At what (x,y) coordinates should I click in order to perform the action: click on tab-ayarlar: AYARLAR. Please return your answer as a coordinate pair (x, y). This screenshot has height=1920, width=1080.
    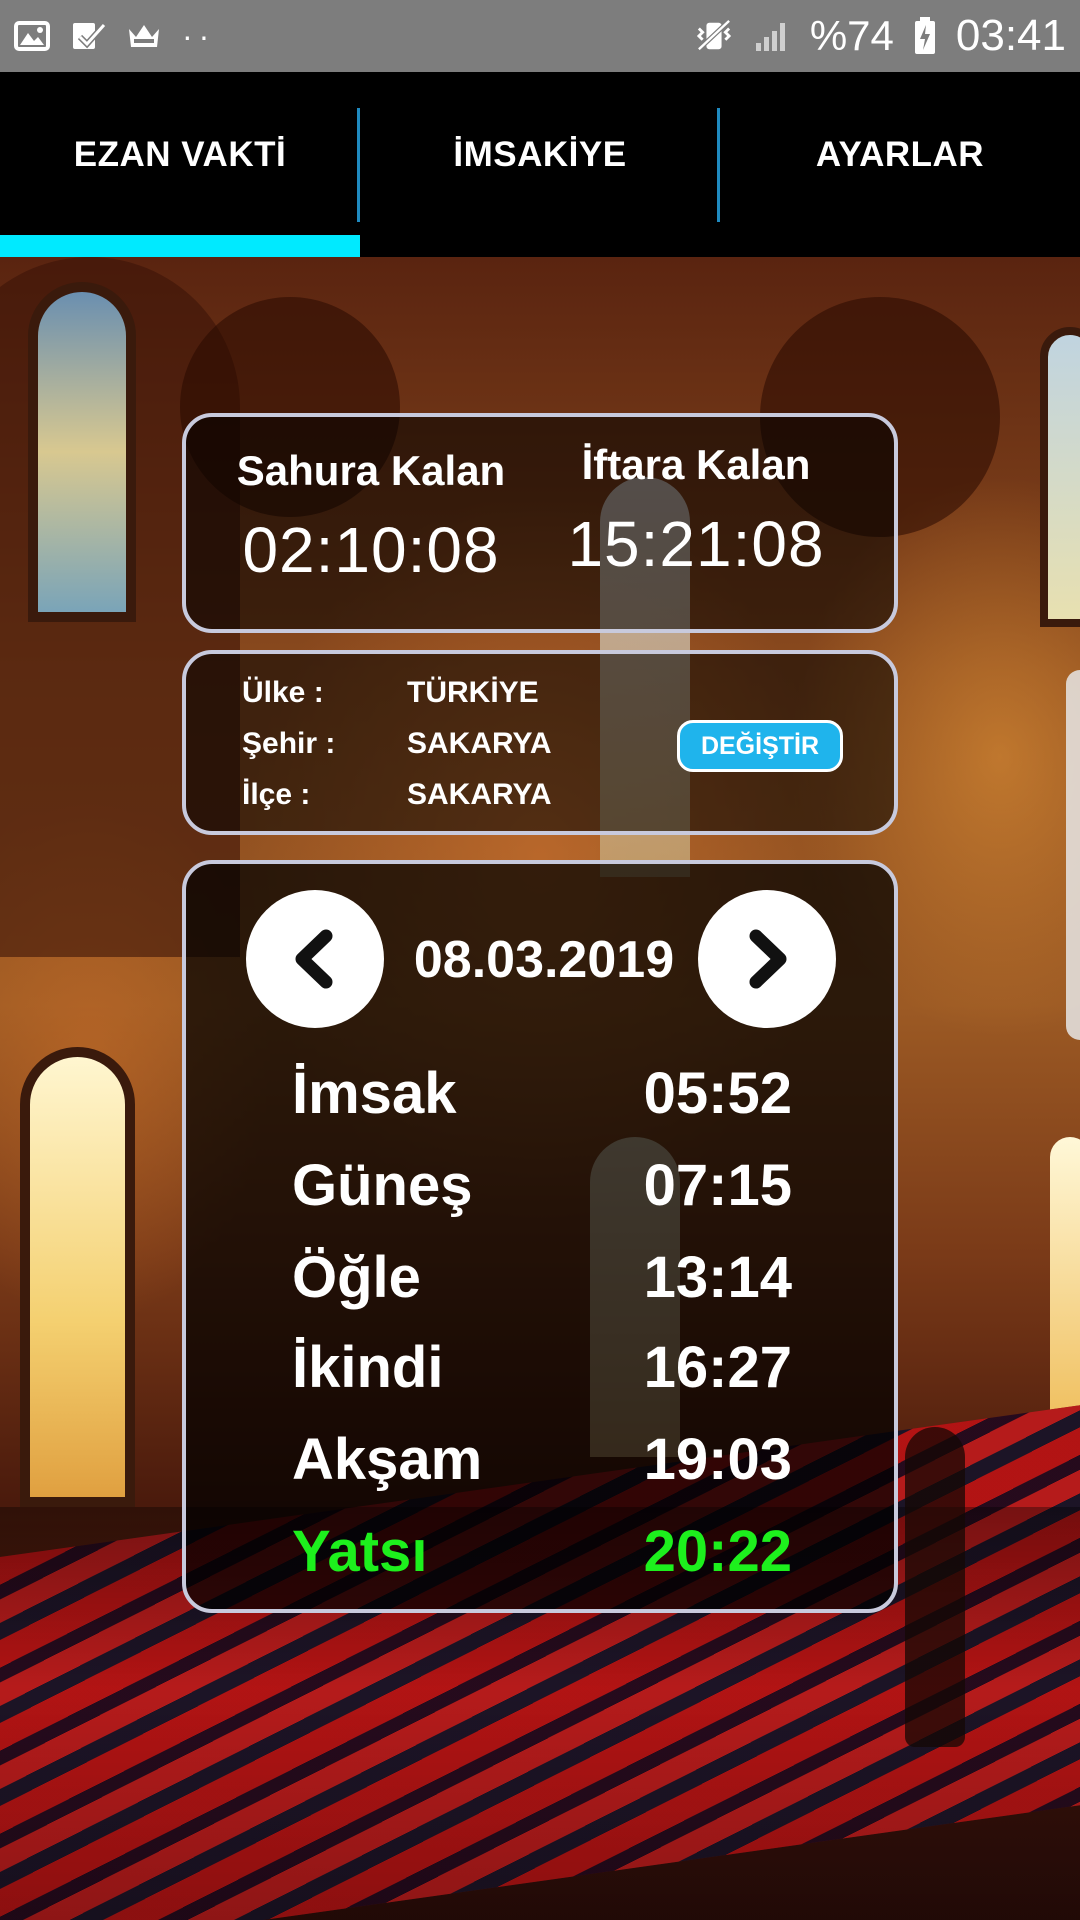
    Looking at the image, I should click on (900, 164).